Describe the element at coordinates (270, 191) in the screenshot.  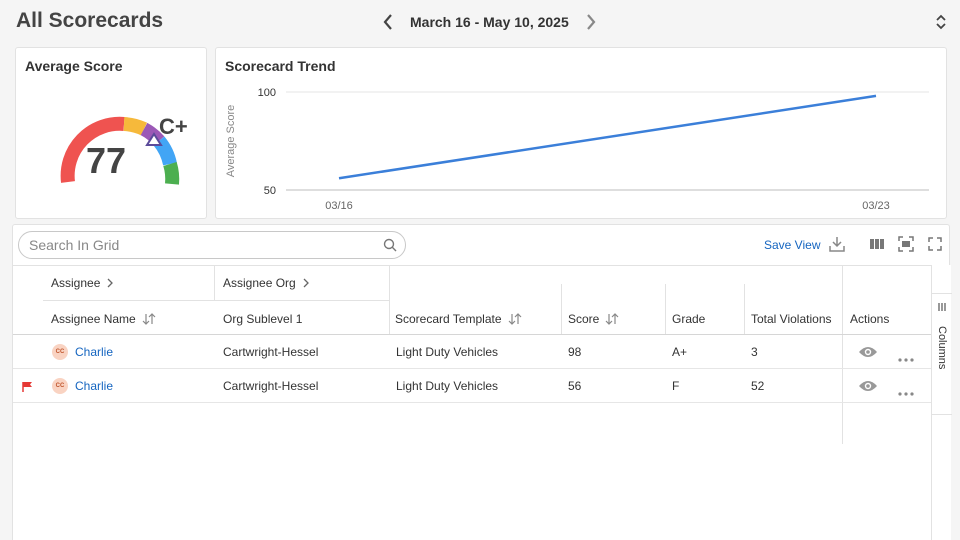
I see `y-tick-label: 50` at that location.